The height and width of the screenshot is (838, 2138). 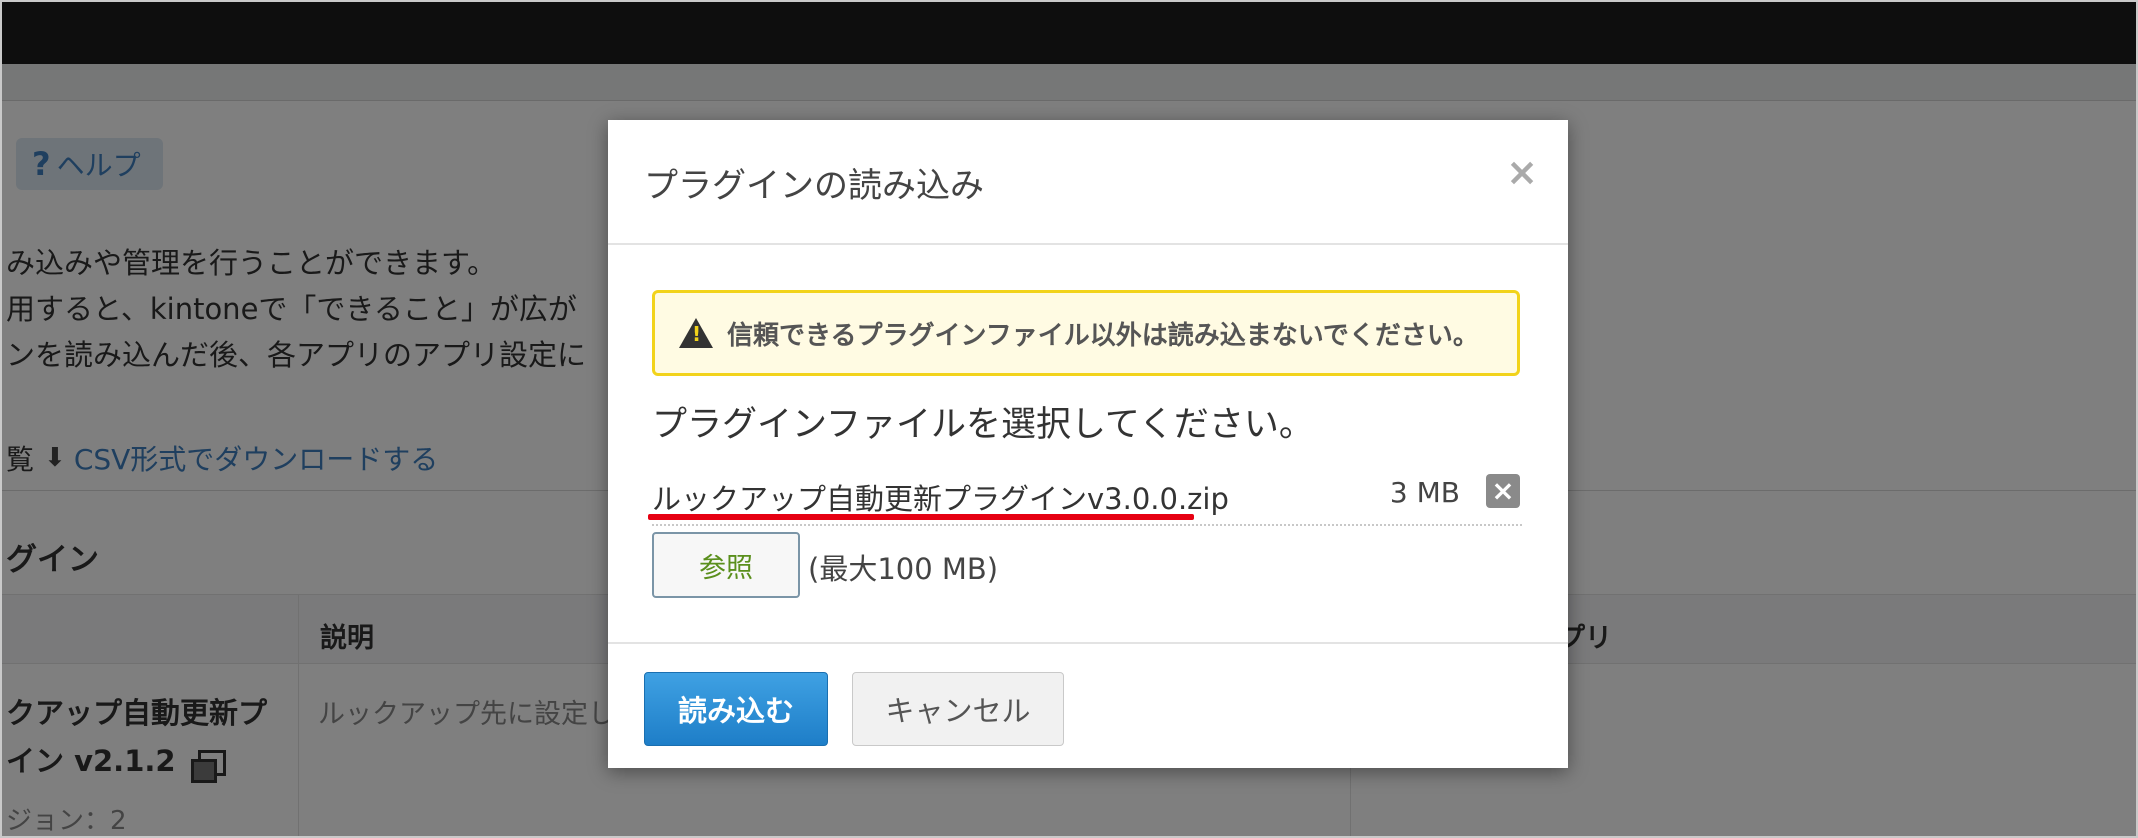 What do you see at coordinates (903, 569) in the screenshot?
I see `max-size-note: (最大100 MB)` at bounding box center [903, 569].